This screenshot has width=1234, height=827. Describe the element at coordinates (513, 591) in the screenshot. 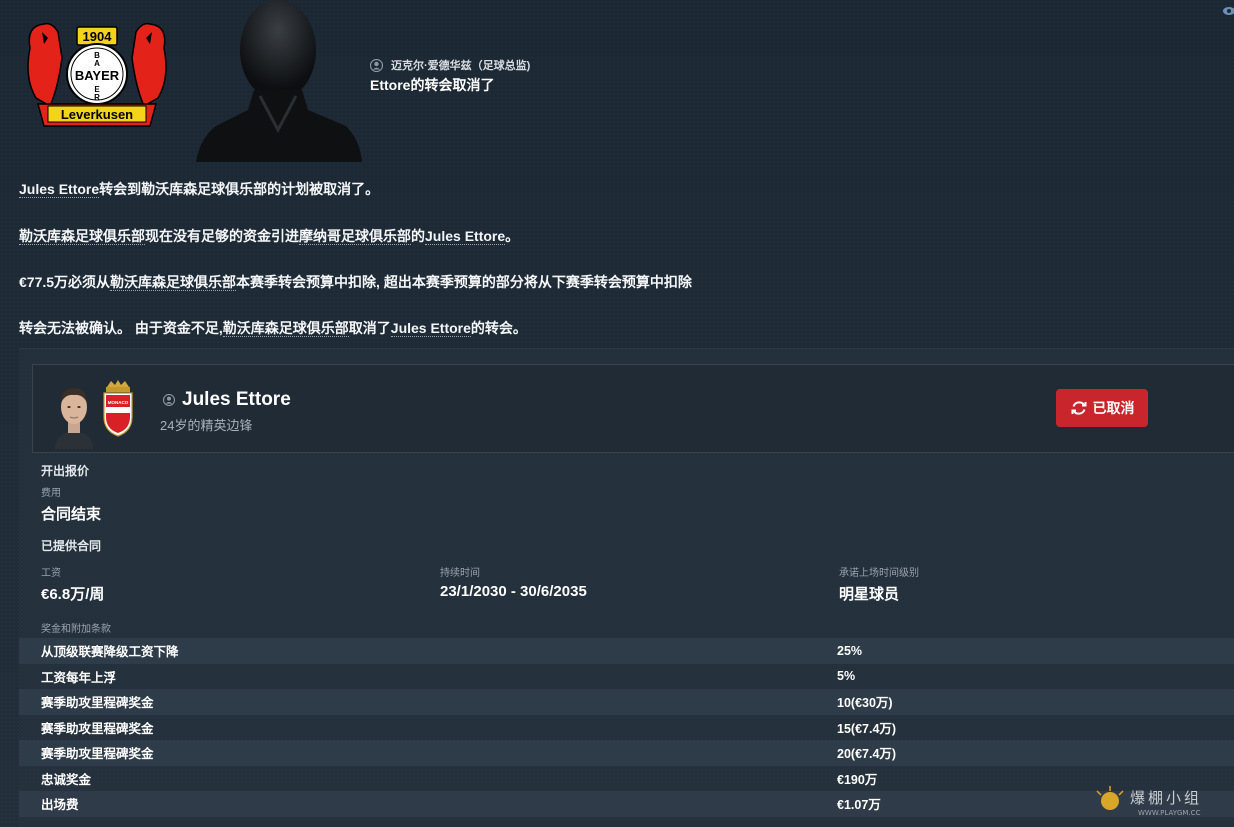

I see `duration-value: 23/1/2030 - 30/6/2035` at that location.